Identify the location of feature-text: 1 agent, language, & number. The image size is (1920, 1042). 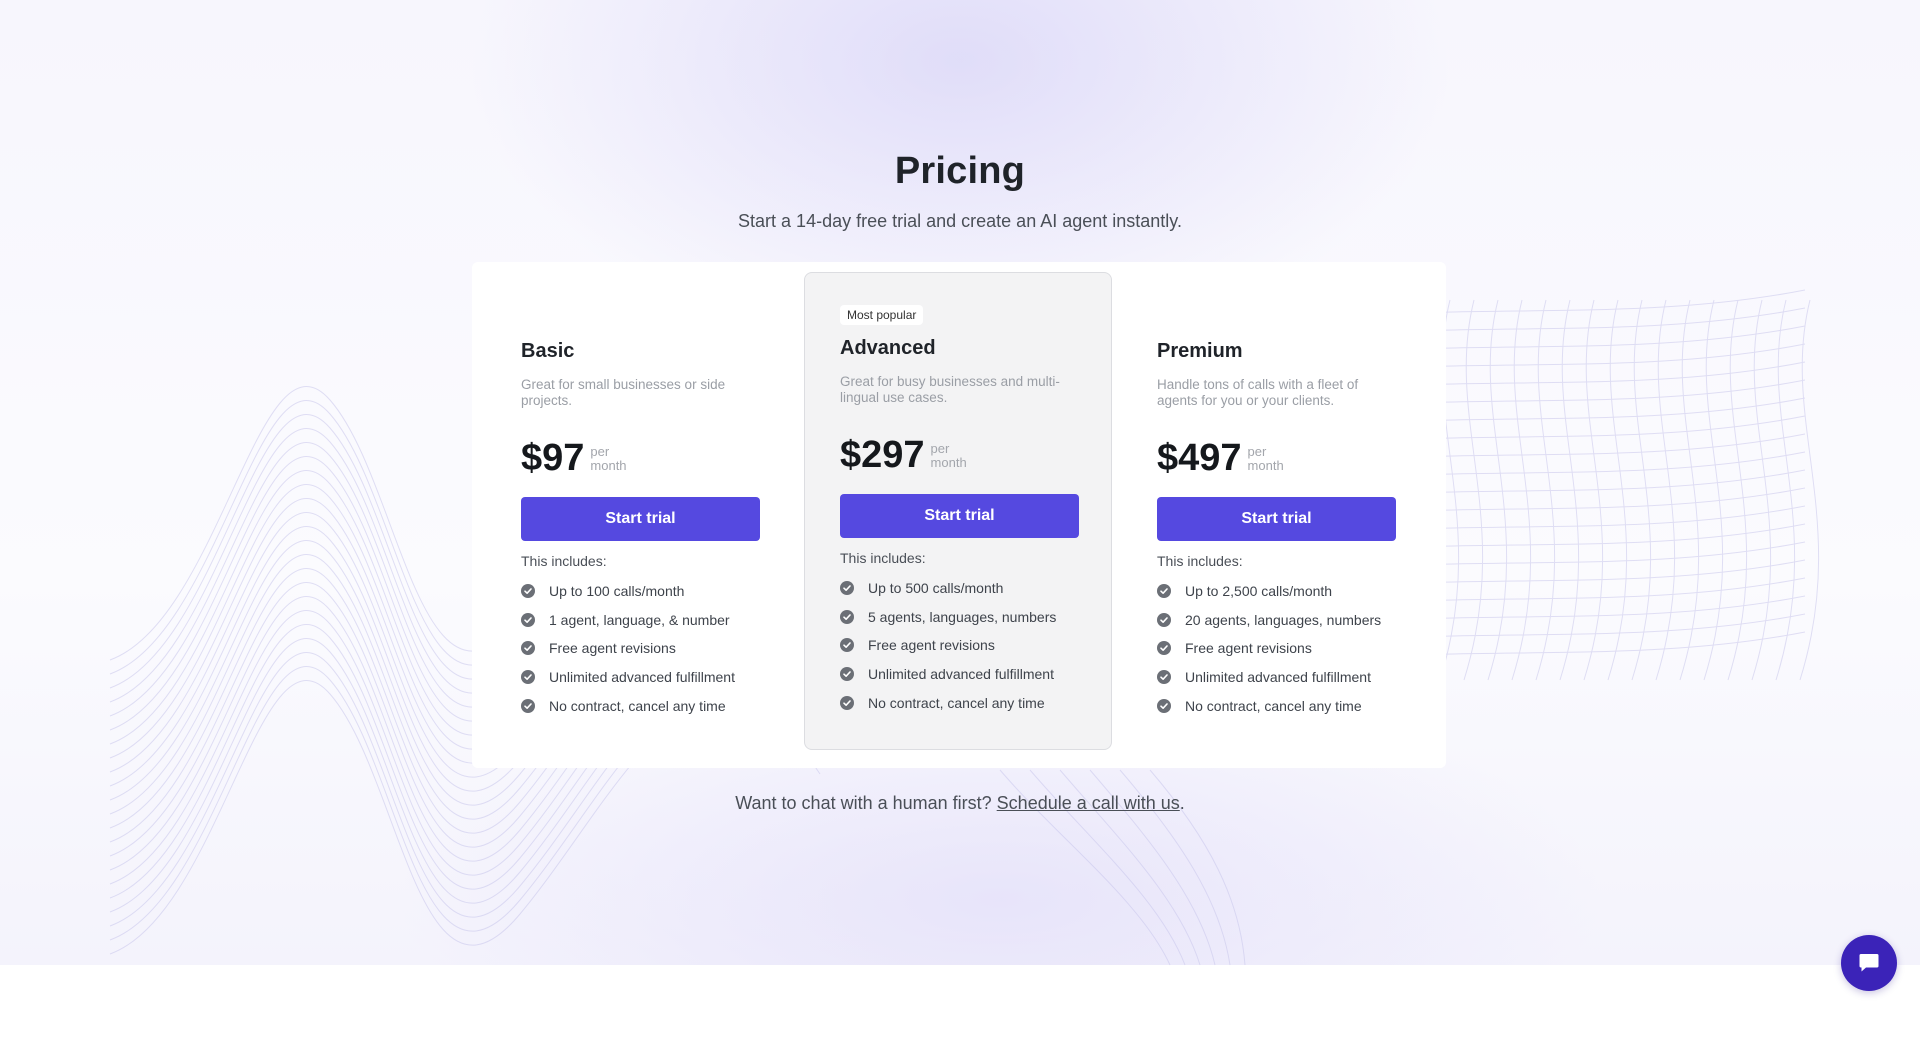
(639, 619).